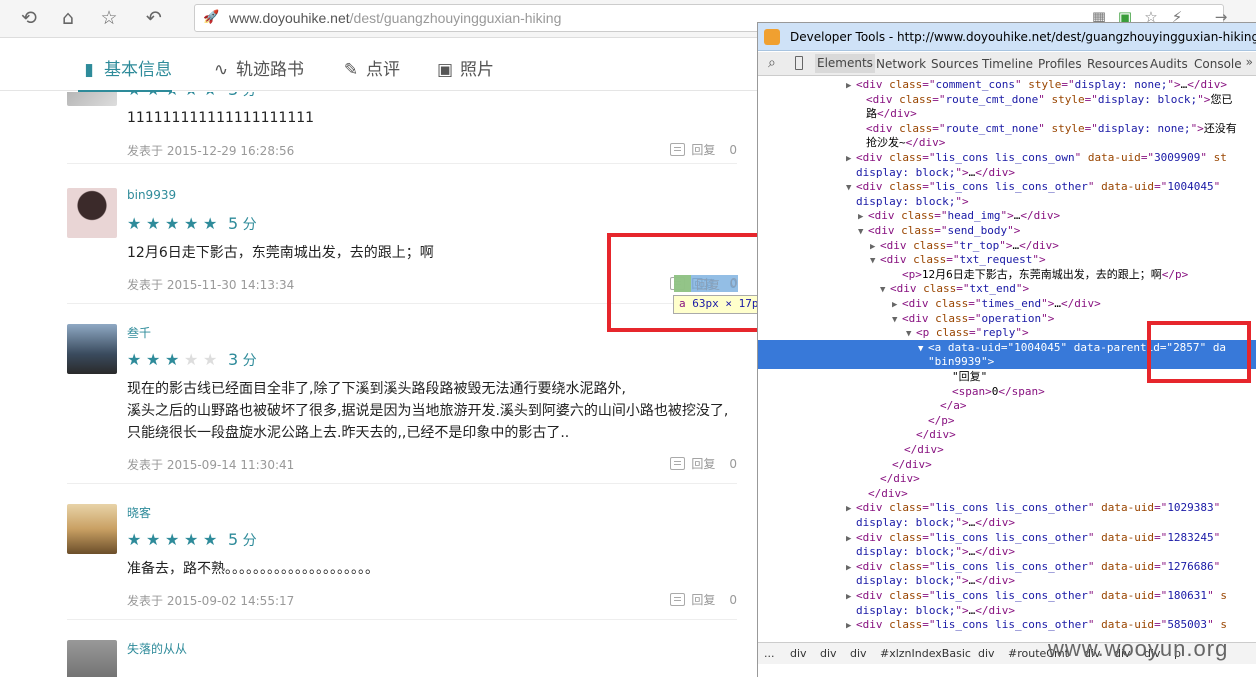 This screenshot has width=1256, height=677. Describe the element at coordinates (257, 67) in the screenshot. I see `tab-track: ∿ 轨迹路书` at that location.